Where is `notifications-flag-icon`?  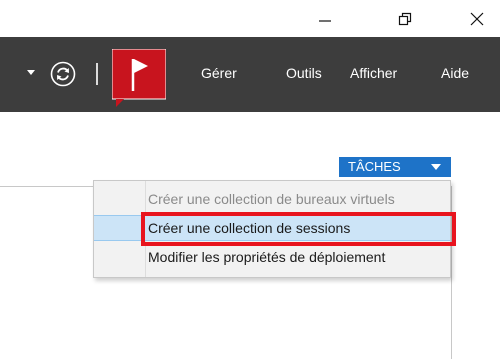 notifications-flag-icon is located at coordinates (139, 79).